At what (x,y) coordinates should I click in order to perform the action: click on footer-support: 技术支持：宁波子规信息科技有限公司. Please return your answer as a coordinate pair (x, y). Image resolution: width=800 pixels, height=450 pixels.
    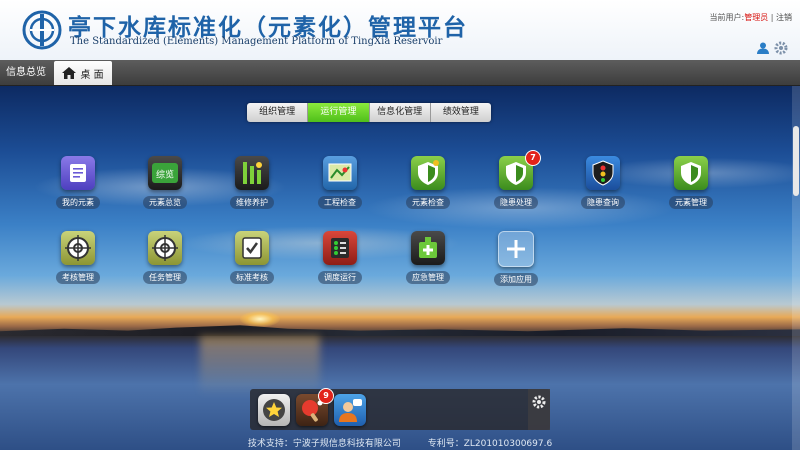
    Looking at the image, I should click on (324, 444).